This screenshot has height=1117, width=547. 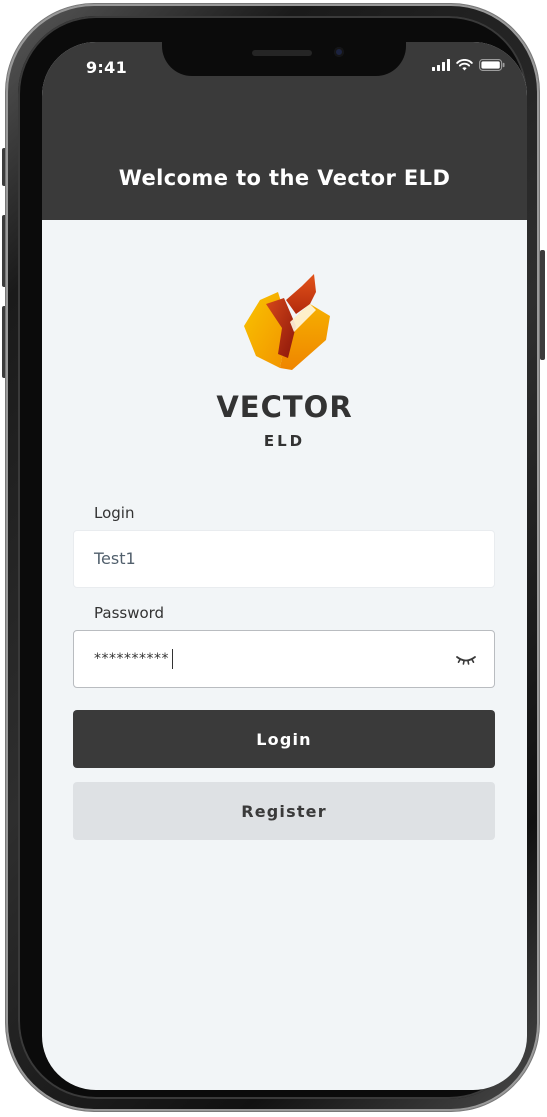 What do you see at coordinates (106, 67) in the screenshot?
I see `status-time: 9:41` at bounding box center [106, 67].